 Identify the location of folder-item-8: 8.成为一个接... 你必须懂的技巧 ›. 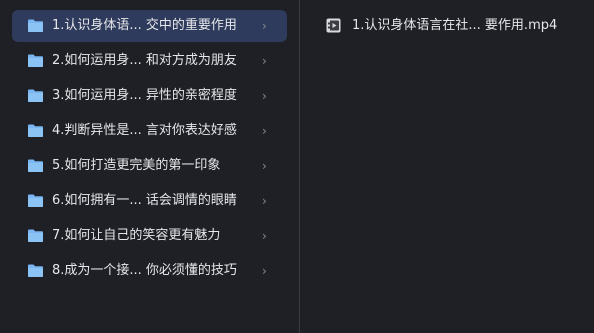
(149, 271).